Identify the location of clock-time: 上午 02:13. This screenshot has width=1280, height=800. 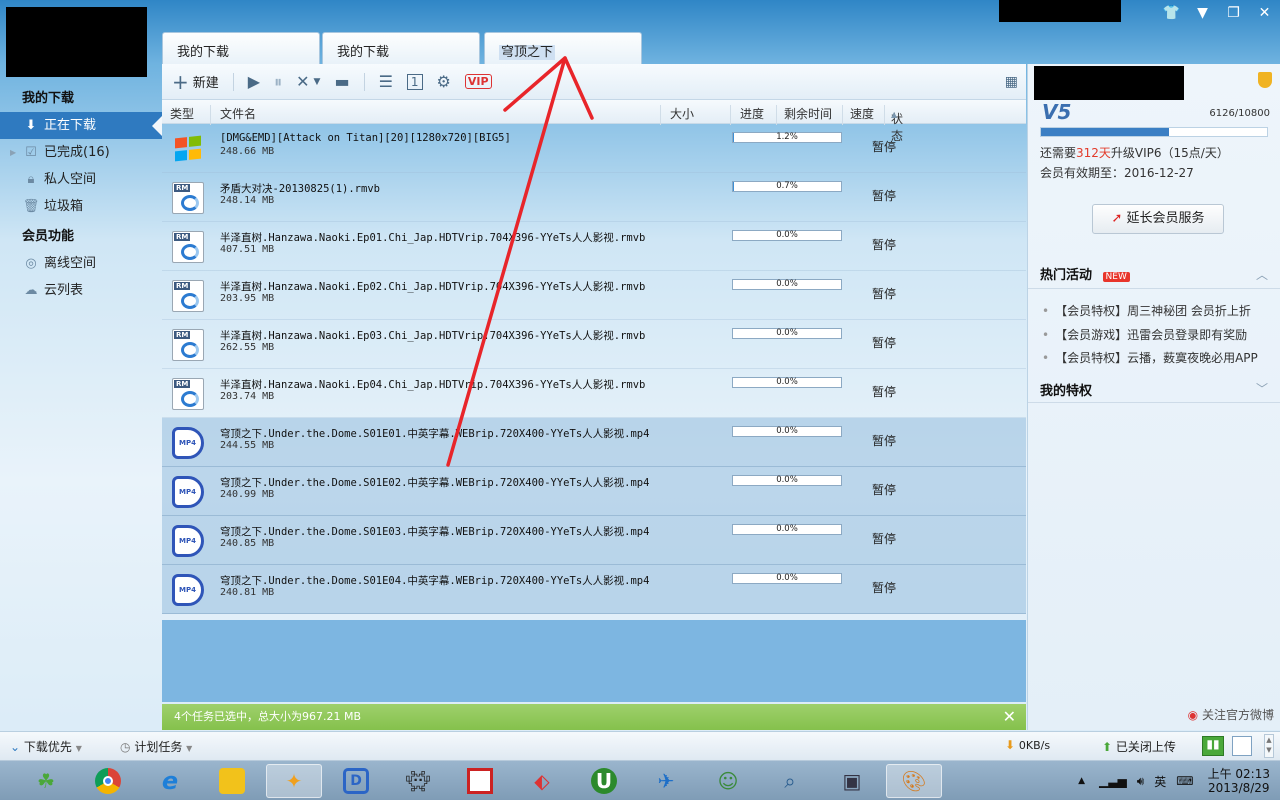
(1238, 774).